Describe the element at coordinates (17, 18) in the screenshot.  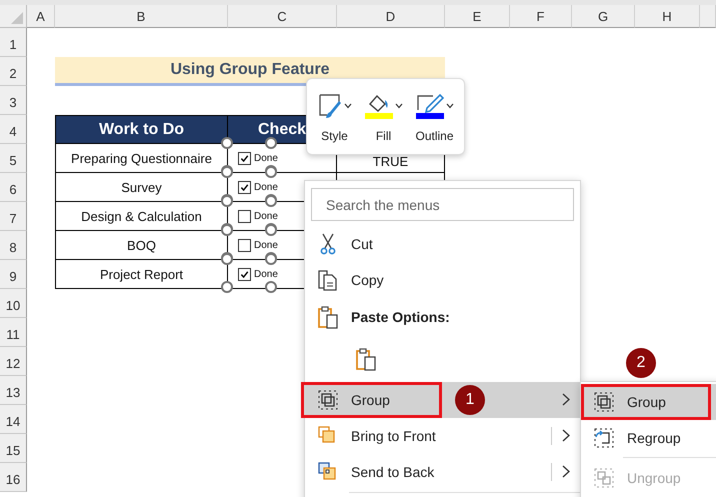
I see `triangle-icon` at that location.